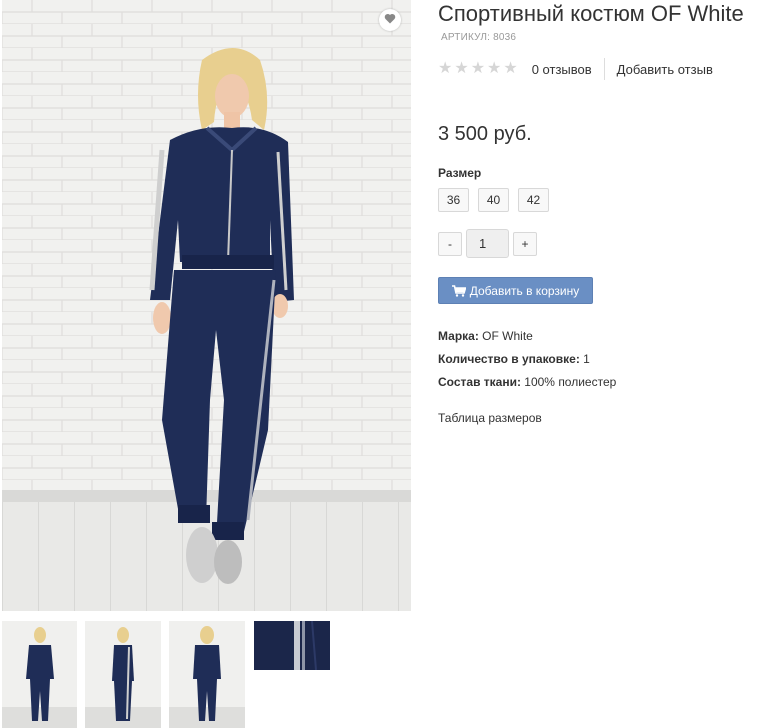 The image size is (773, 728). Describe the element at coordinates (505, 37) in the screenshot. I see `sku-value: 8036` at that location.